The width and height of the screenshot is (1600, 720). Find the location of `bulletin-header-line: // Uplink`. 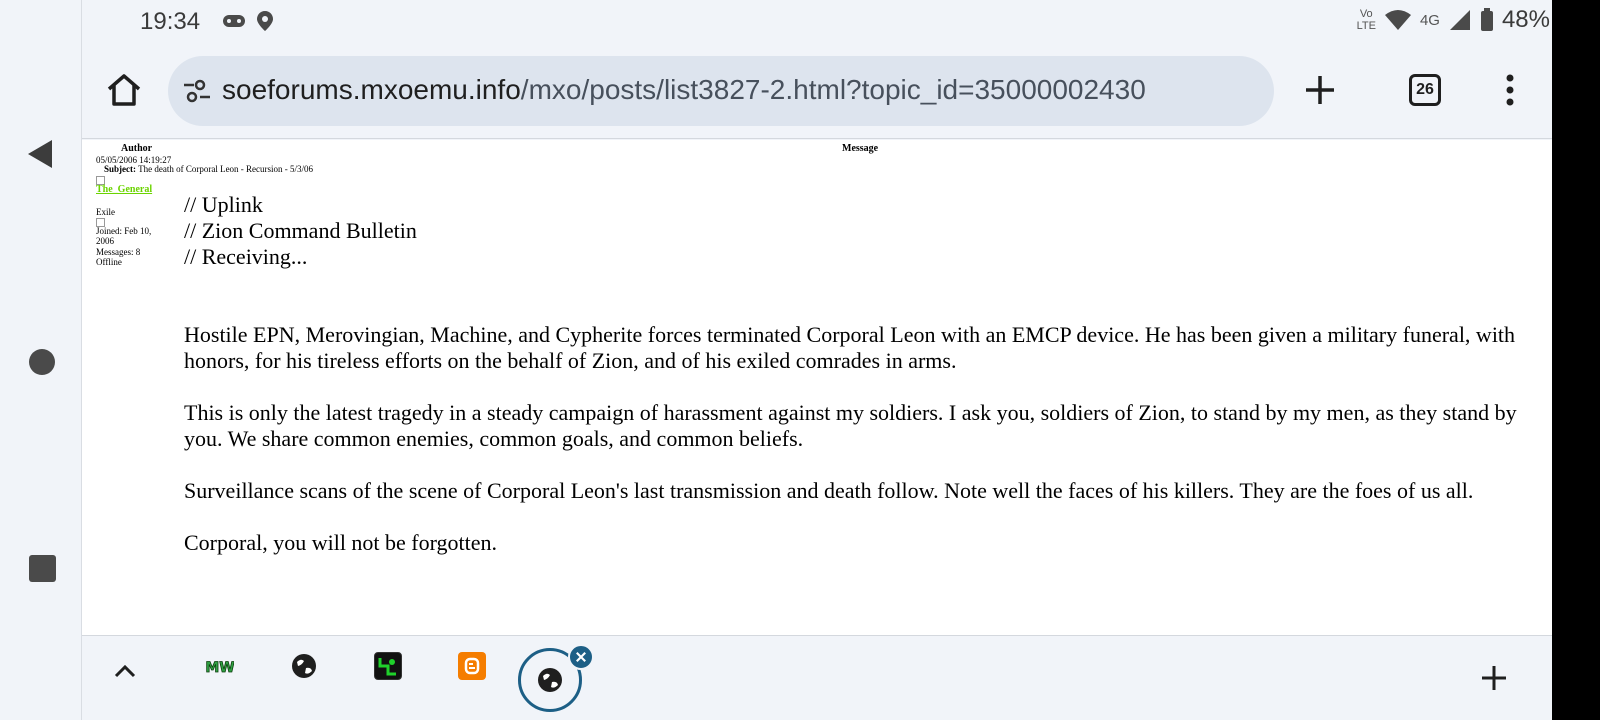

bulletin-header-line: // Uplink is located at coordinates (223, 204).